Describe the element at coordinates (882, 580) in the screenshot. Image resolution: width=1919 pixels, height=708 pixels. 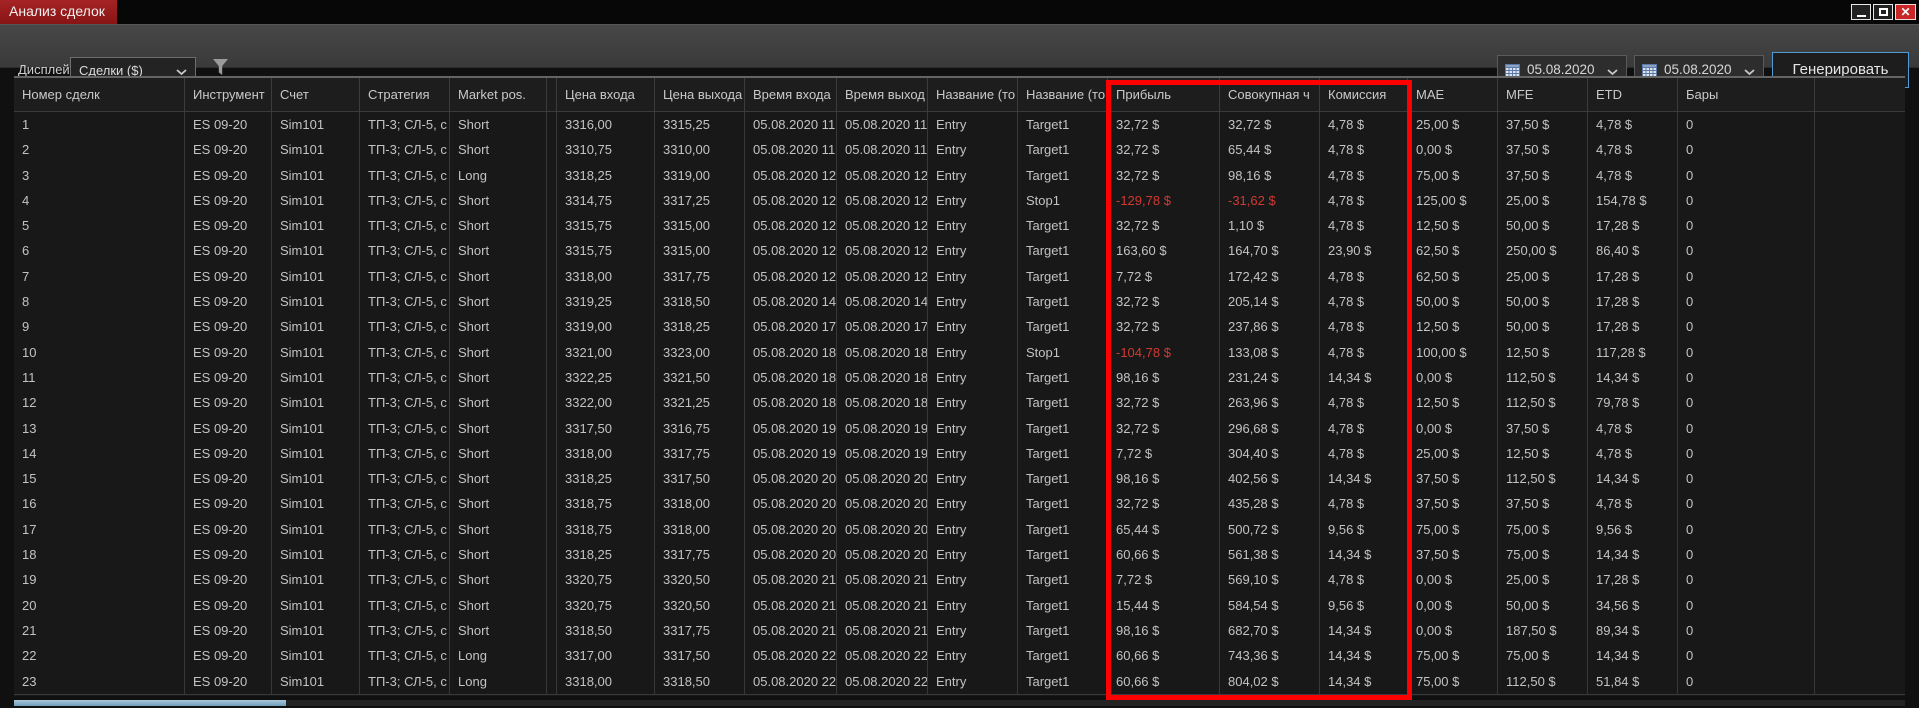
I see `cell-exit-time: 05.08.2020 21` at that location.